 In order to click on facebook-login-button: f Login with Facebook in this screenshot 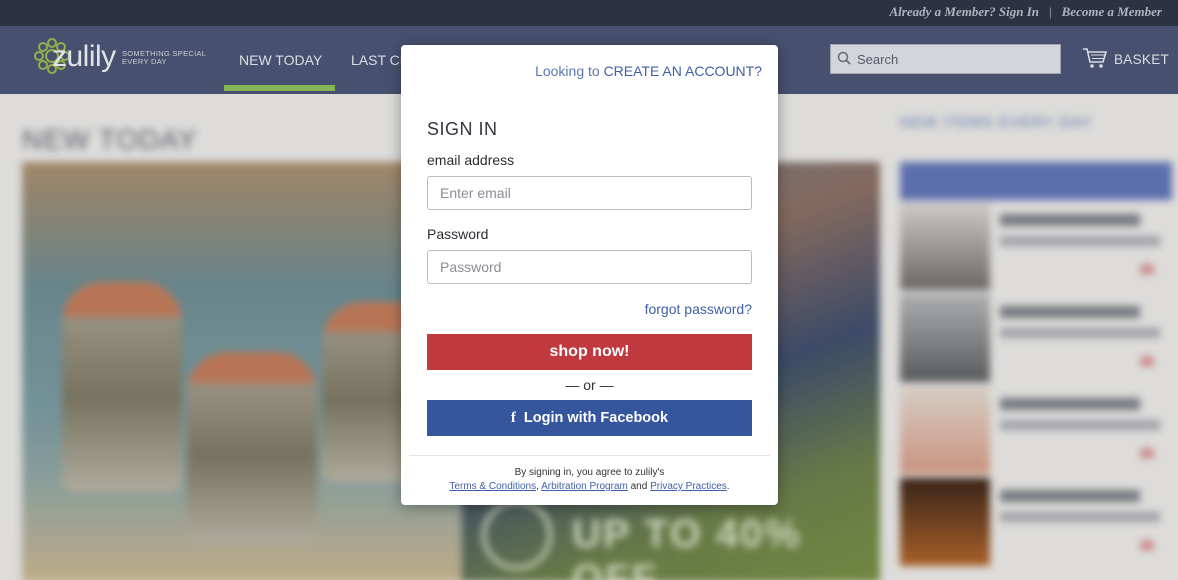, I will do `click(589, 418)`.